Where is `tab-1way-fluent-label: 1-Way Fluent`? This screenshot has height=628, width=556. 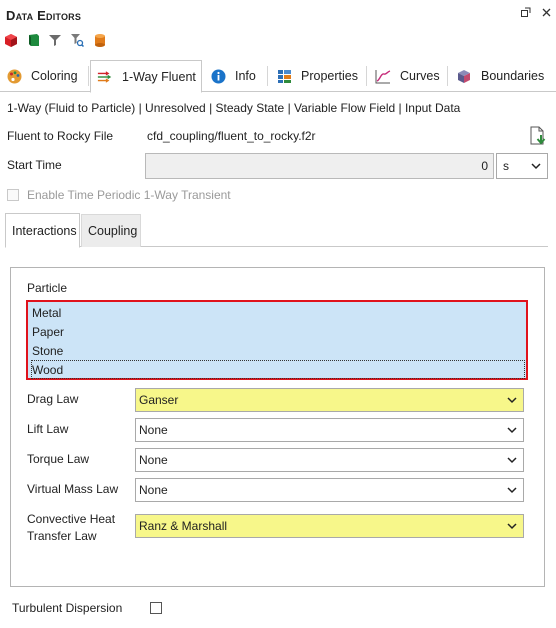 tab-1way-fluent-label: 1-Way Fluent is located at coordinates (159, 76).